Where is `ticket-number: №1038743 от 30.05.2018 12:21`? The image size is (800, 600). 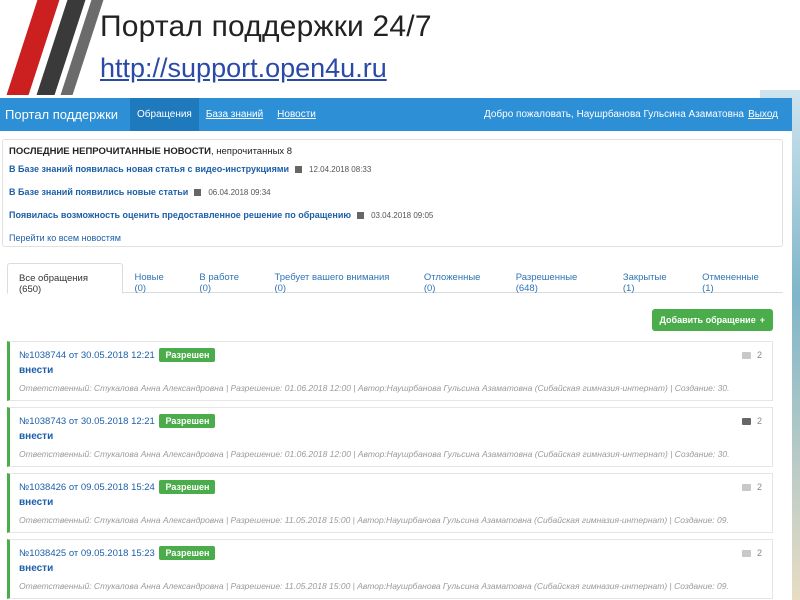 ticket-number: №1038743 от 30.05.2018 12:21 is located at coordinates (87, 421).